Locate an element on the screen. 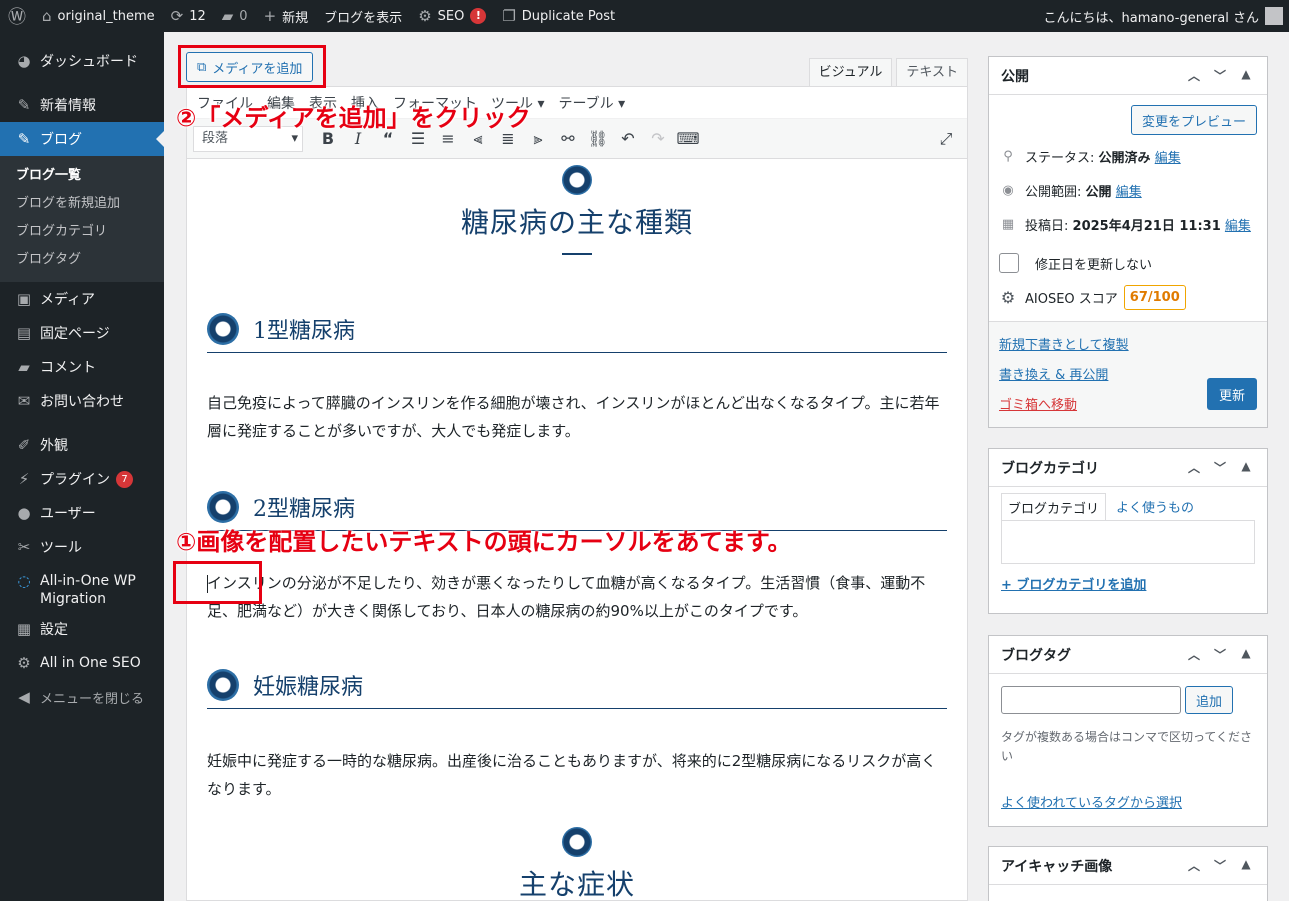 This screenshot has height=901, width=1289. tag-hint: タグが複数ある場合はコンマで区切ってください is located at coordinates (1127, 746).